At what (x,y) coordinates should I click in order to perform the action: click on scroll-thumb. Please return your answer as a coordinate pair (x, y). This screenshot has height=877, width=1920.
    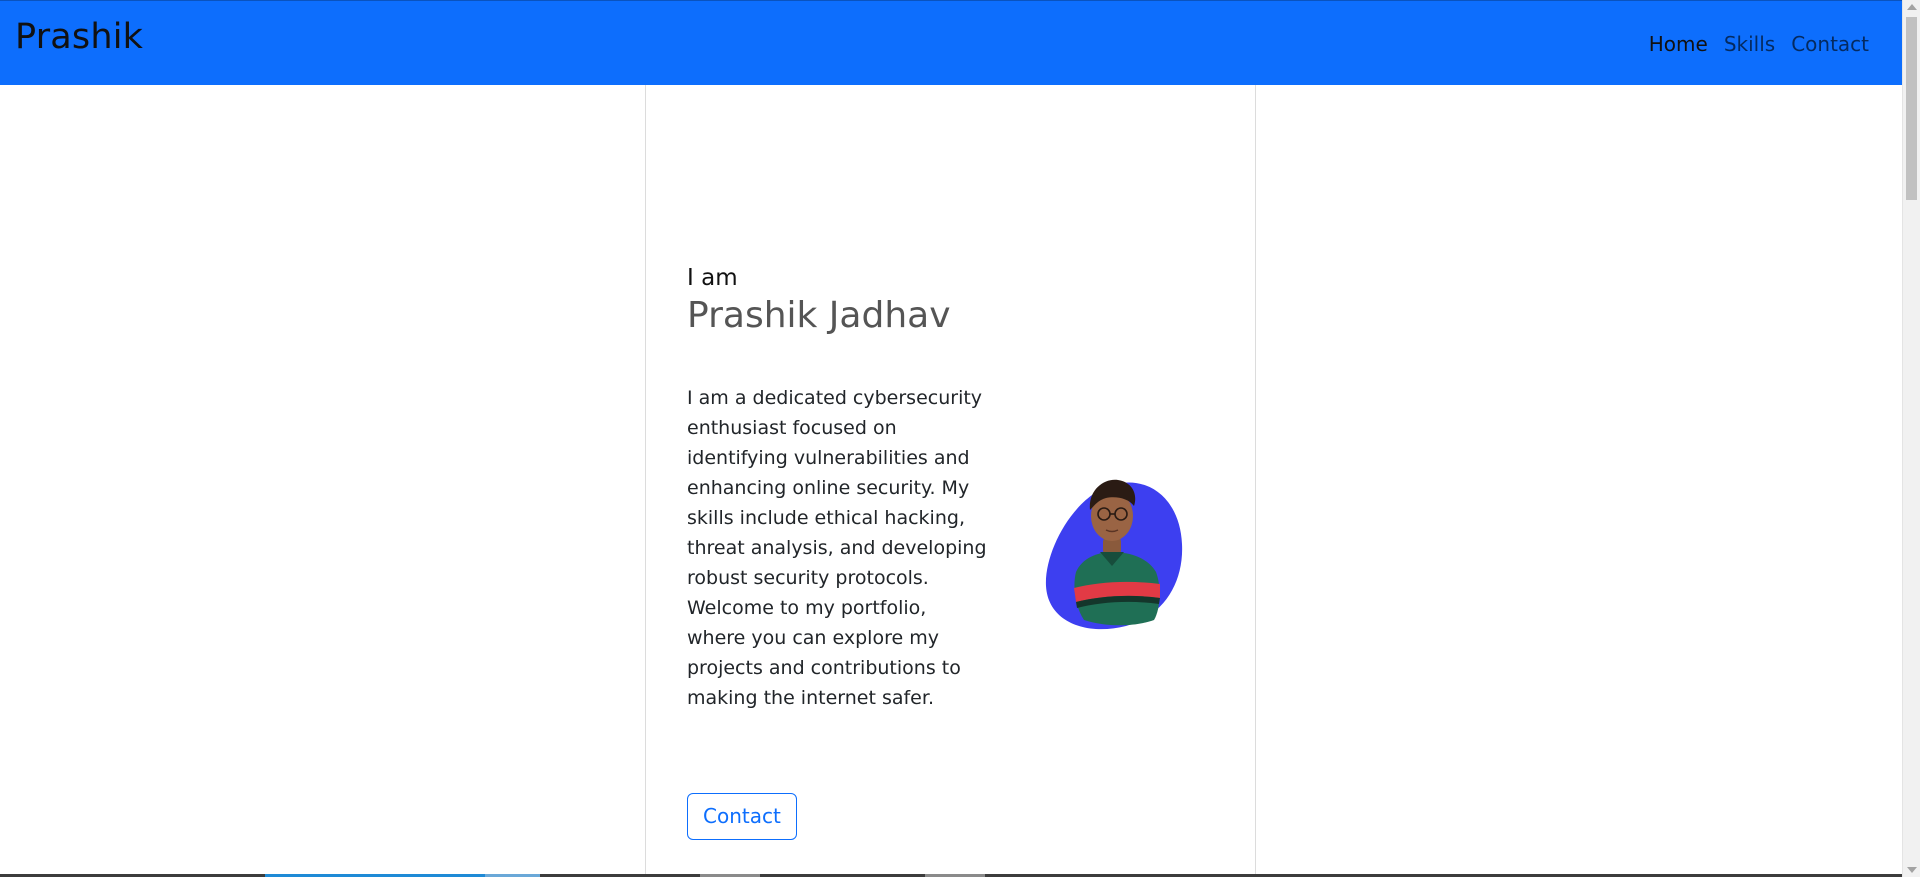
    Looking at the image, I should click on (1911, 108).